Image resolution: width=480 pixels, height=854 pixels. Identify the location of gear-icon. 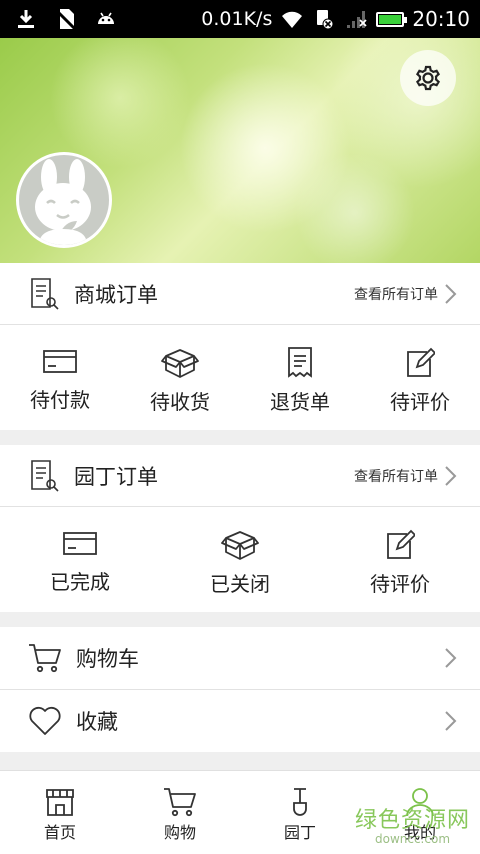
(428, 78).